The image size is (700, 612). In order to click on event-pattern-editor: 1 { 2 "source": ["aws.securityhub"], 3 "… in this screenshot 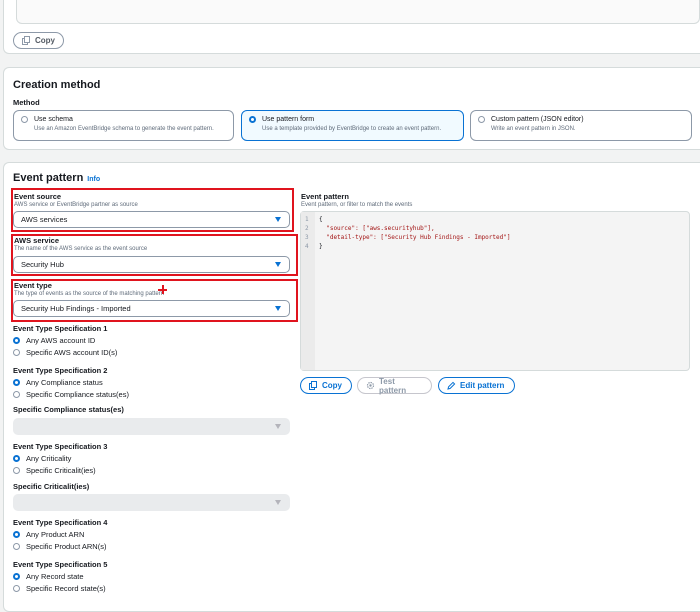, I will do `click(495, 291)`.